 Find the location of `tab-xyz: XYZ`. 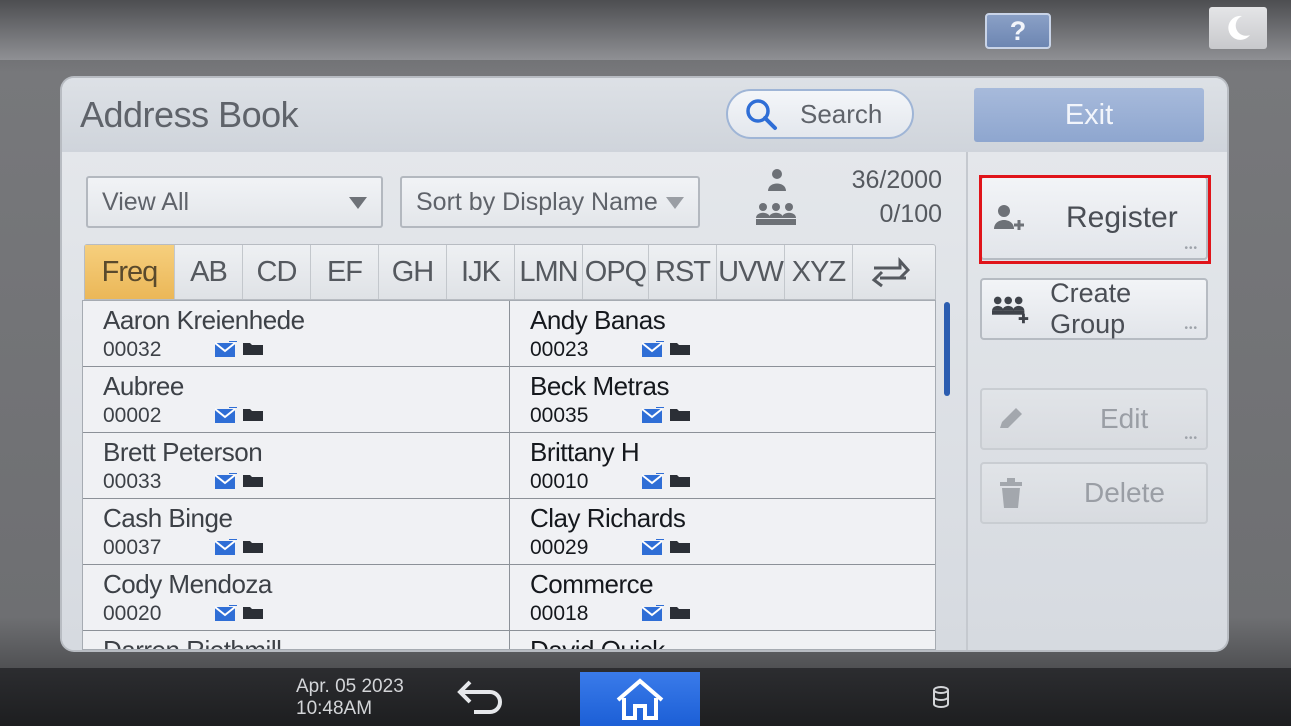

tab-xyz: XYZ is located at coordinates (819, 272).